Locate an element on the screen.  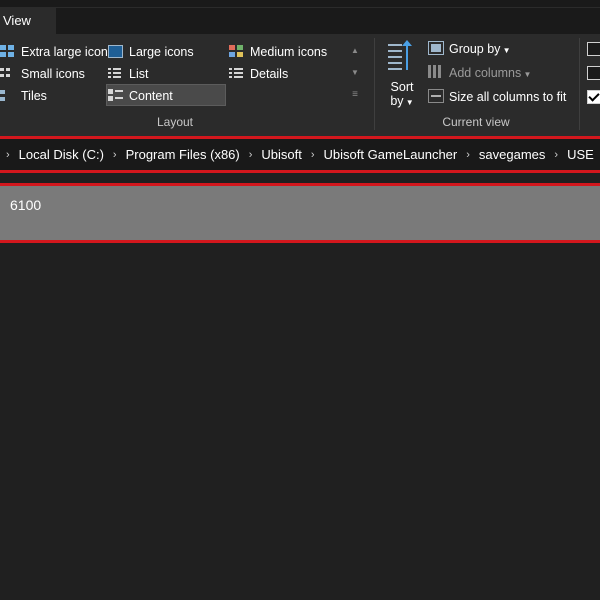
window-title-bar is located at coordinates (300, 4).